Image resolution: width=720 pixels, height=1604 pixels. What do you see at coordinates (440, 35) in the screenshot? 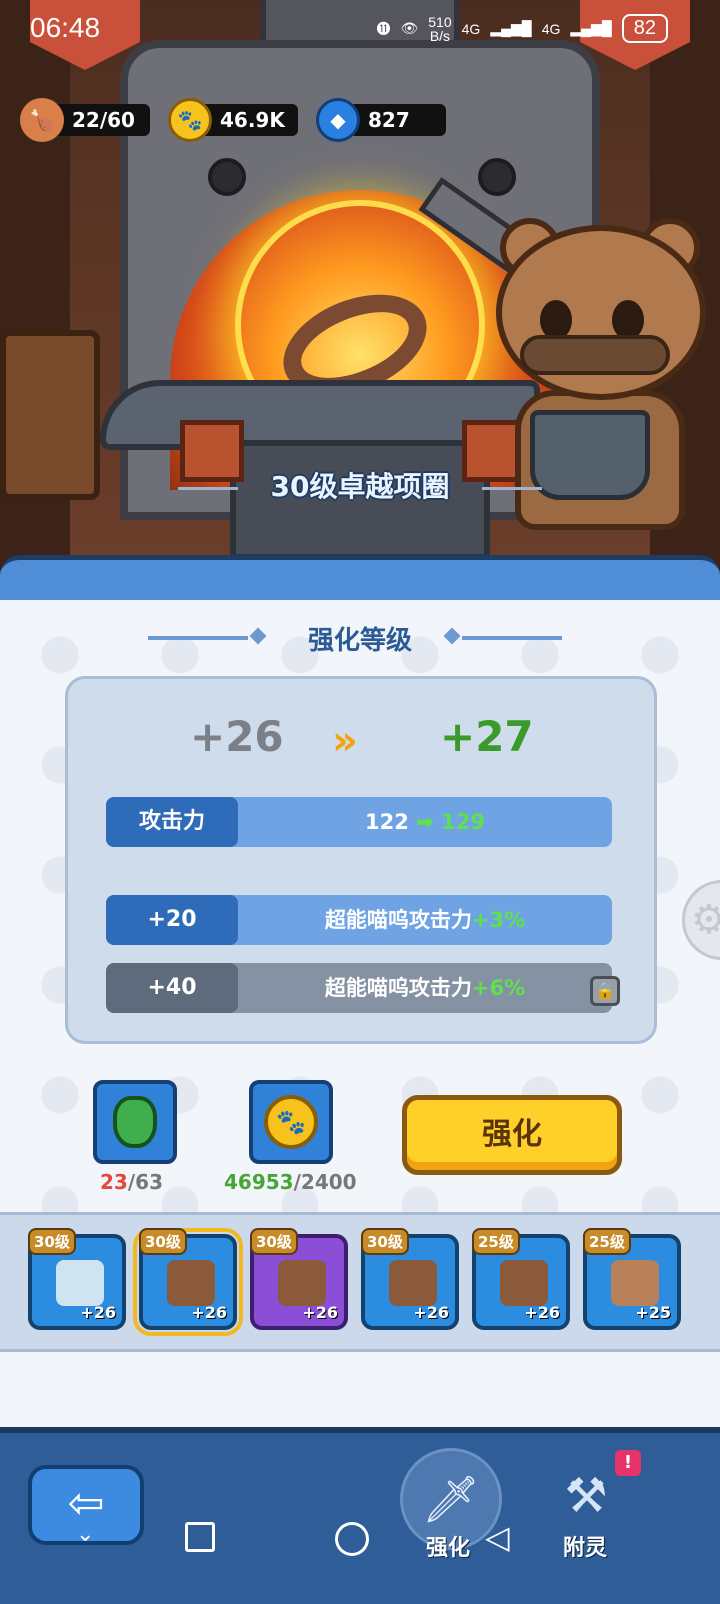
I see `net-speed-unit: B/s` at bounding box center [440, 35].